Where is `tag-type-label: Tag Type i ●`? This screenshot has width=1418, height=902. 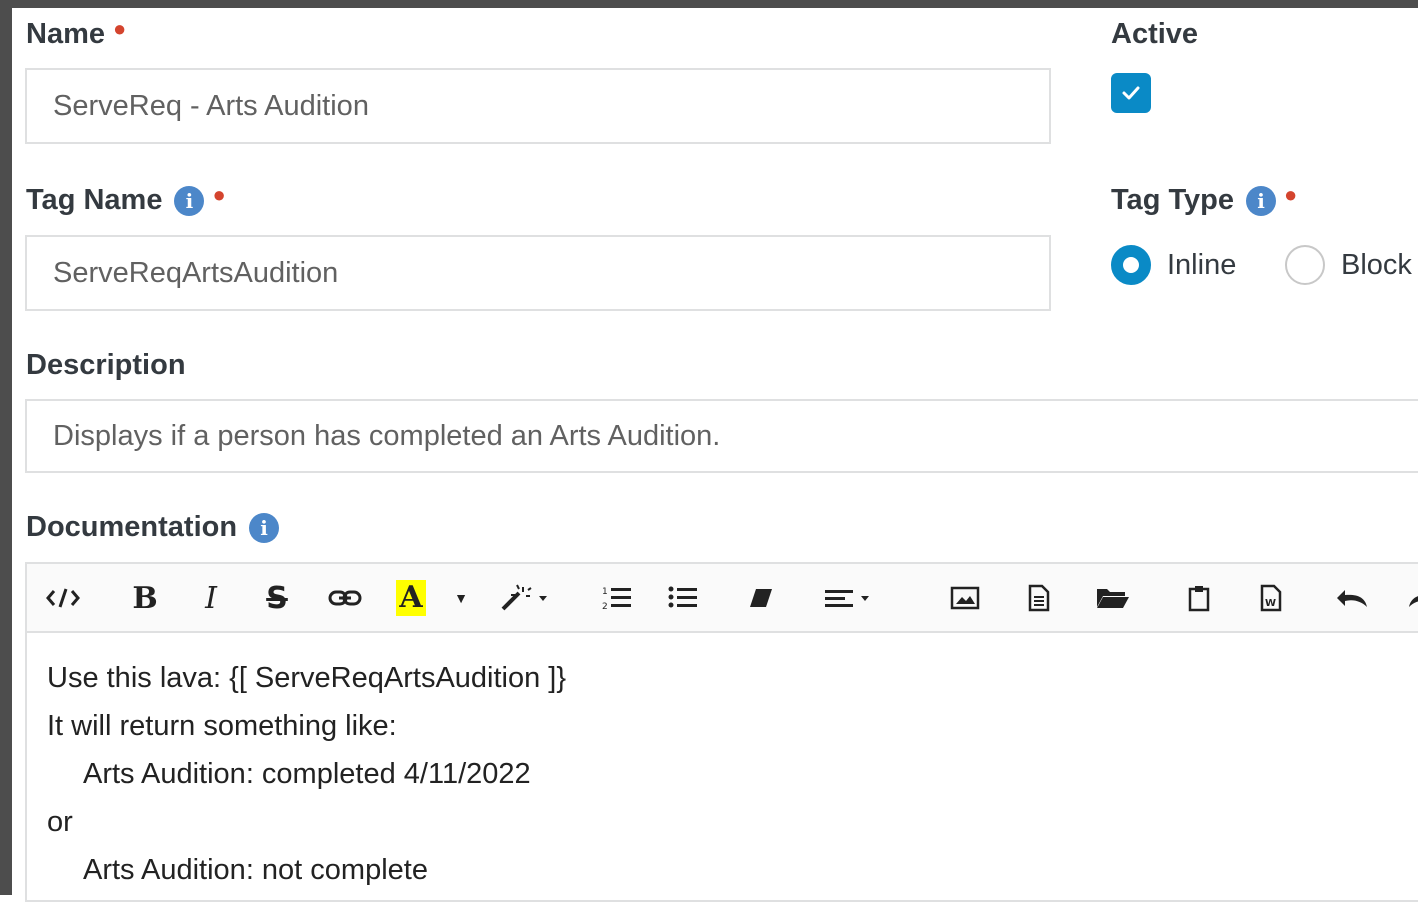
tag-type-label: Tag Type i ● is located at coordinates (1204, 199).